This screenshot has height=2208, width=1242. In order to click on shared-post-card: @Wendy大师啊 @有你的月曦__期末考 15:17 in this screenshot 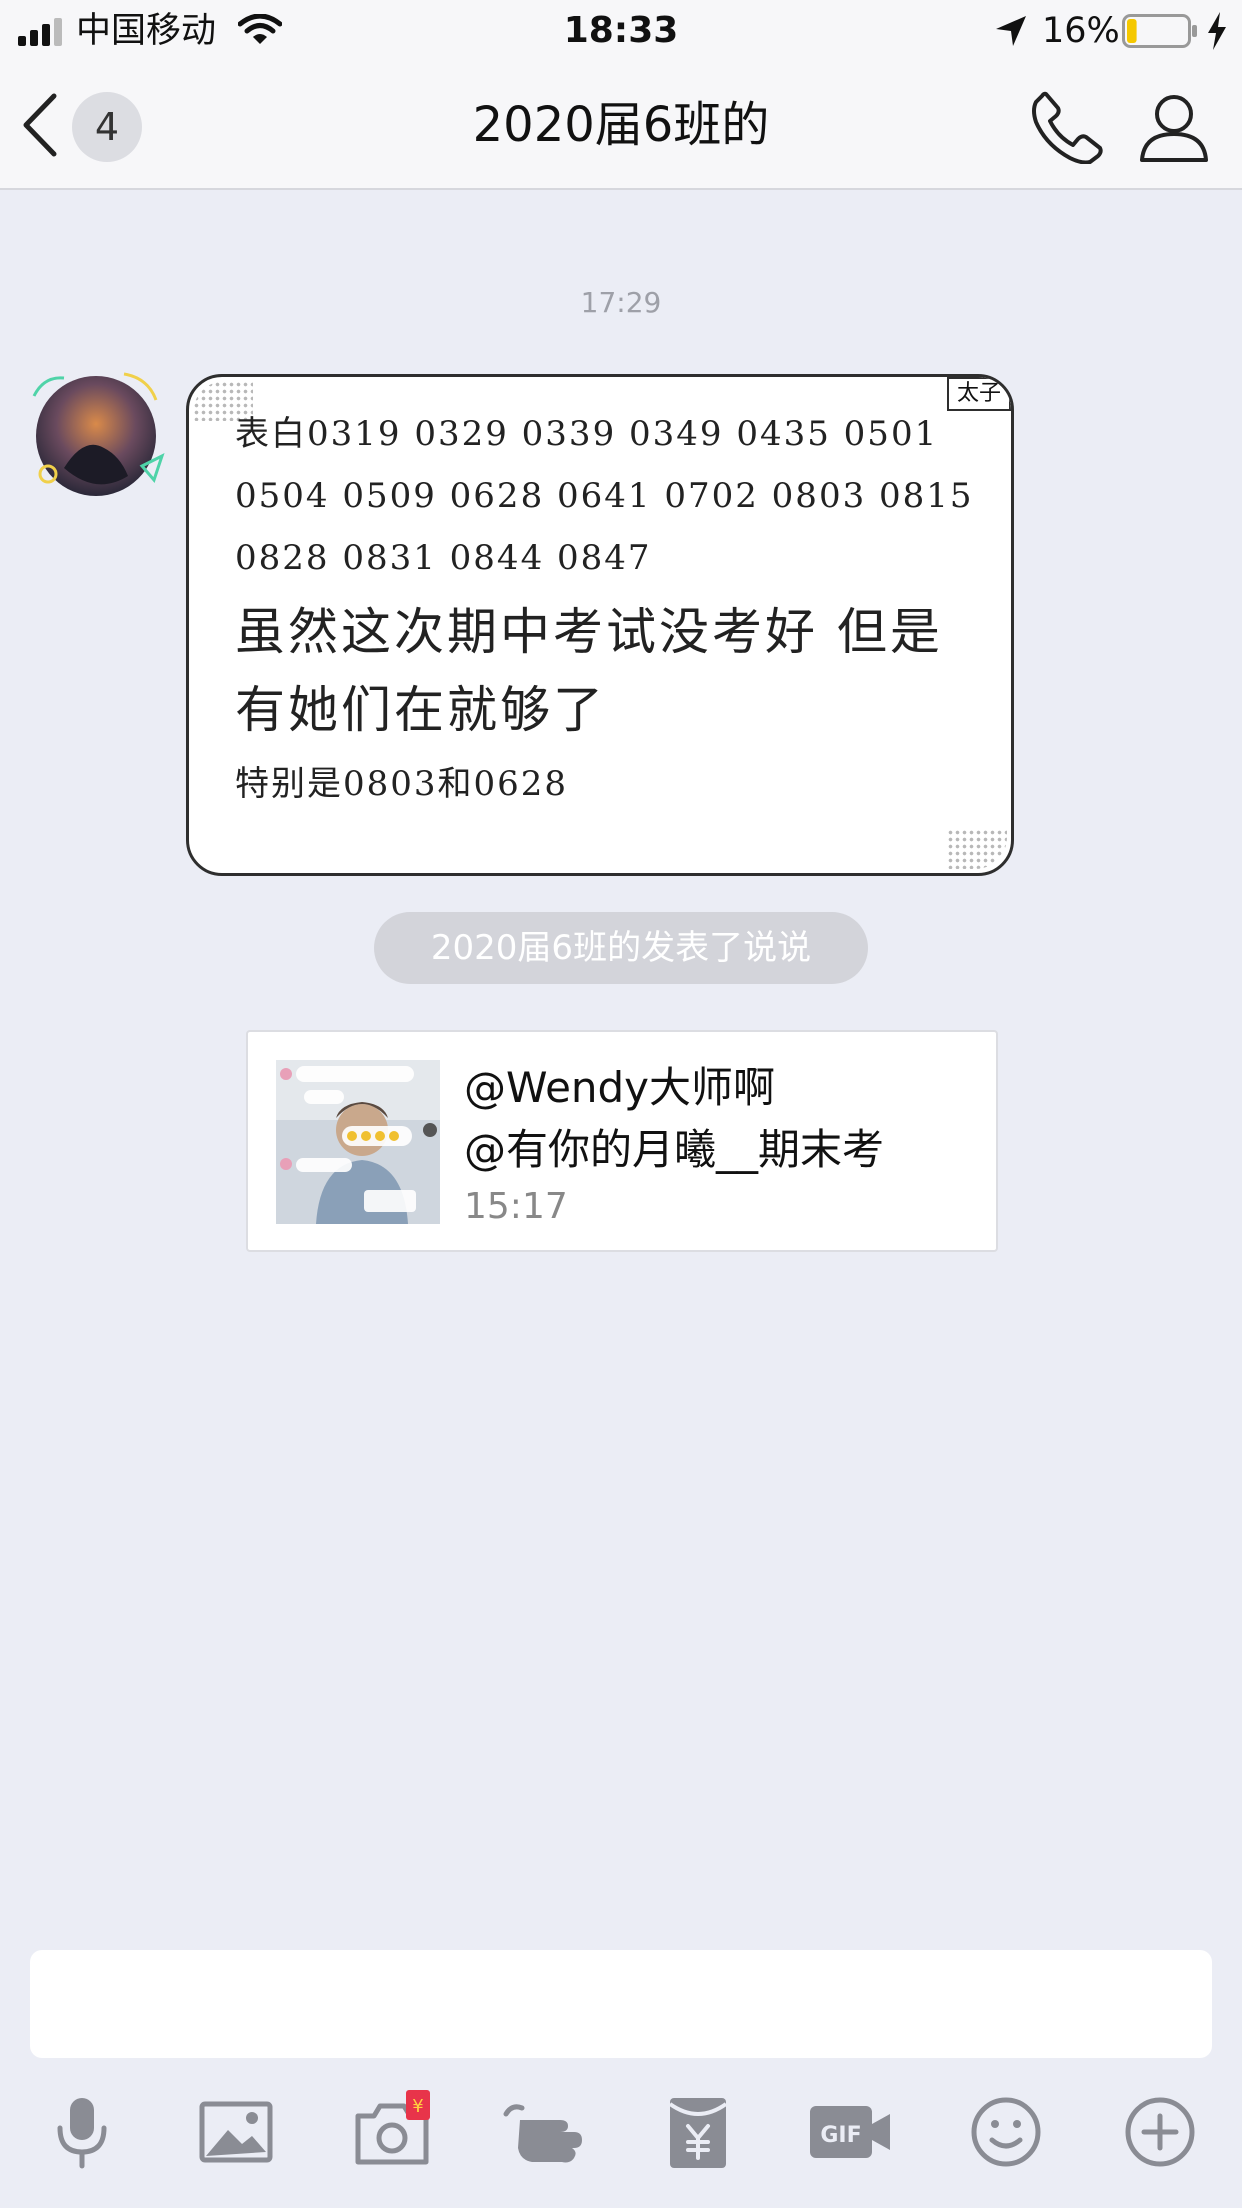, I will do `click(622, 1141)`.